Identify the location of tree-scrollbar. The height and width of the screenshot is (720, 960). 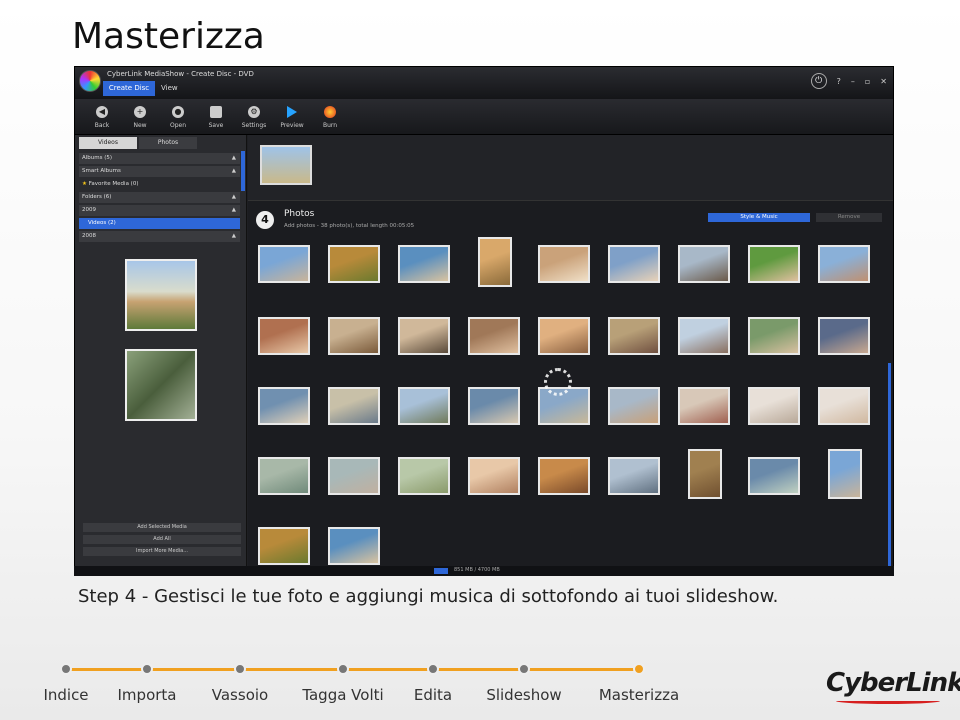
(243, 171).